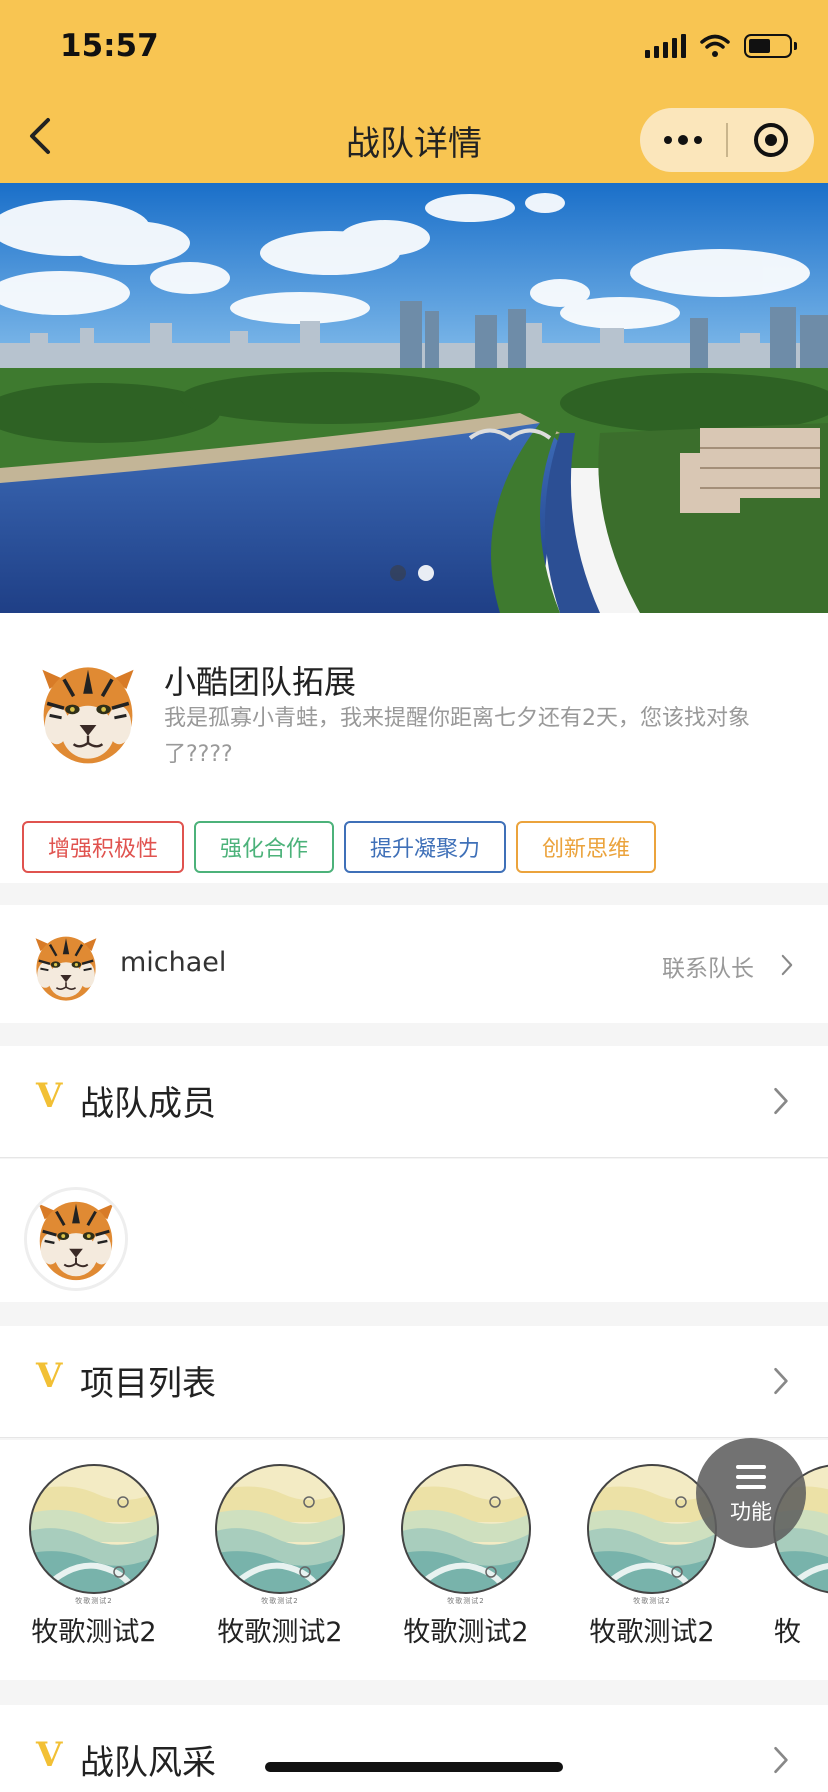  I want to click on members-section-header: V 战队成员, so click(414, 1102).